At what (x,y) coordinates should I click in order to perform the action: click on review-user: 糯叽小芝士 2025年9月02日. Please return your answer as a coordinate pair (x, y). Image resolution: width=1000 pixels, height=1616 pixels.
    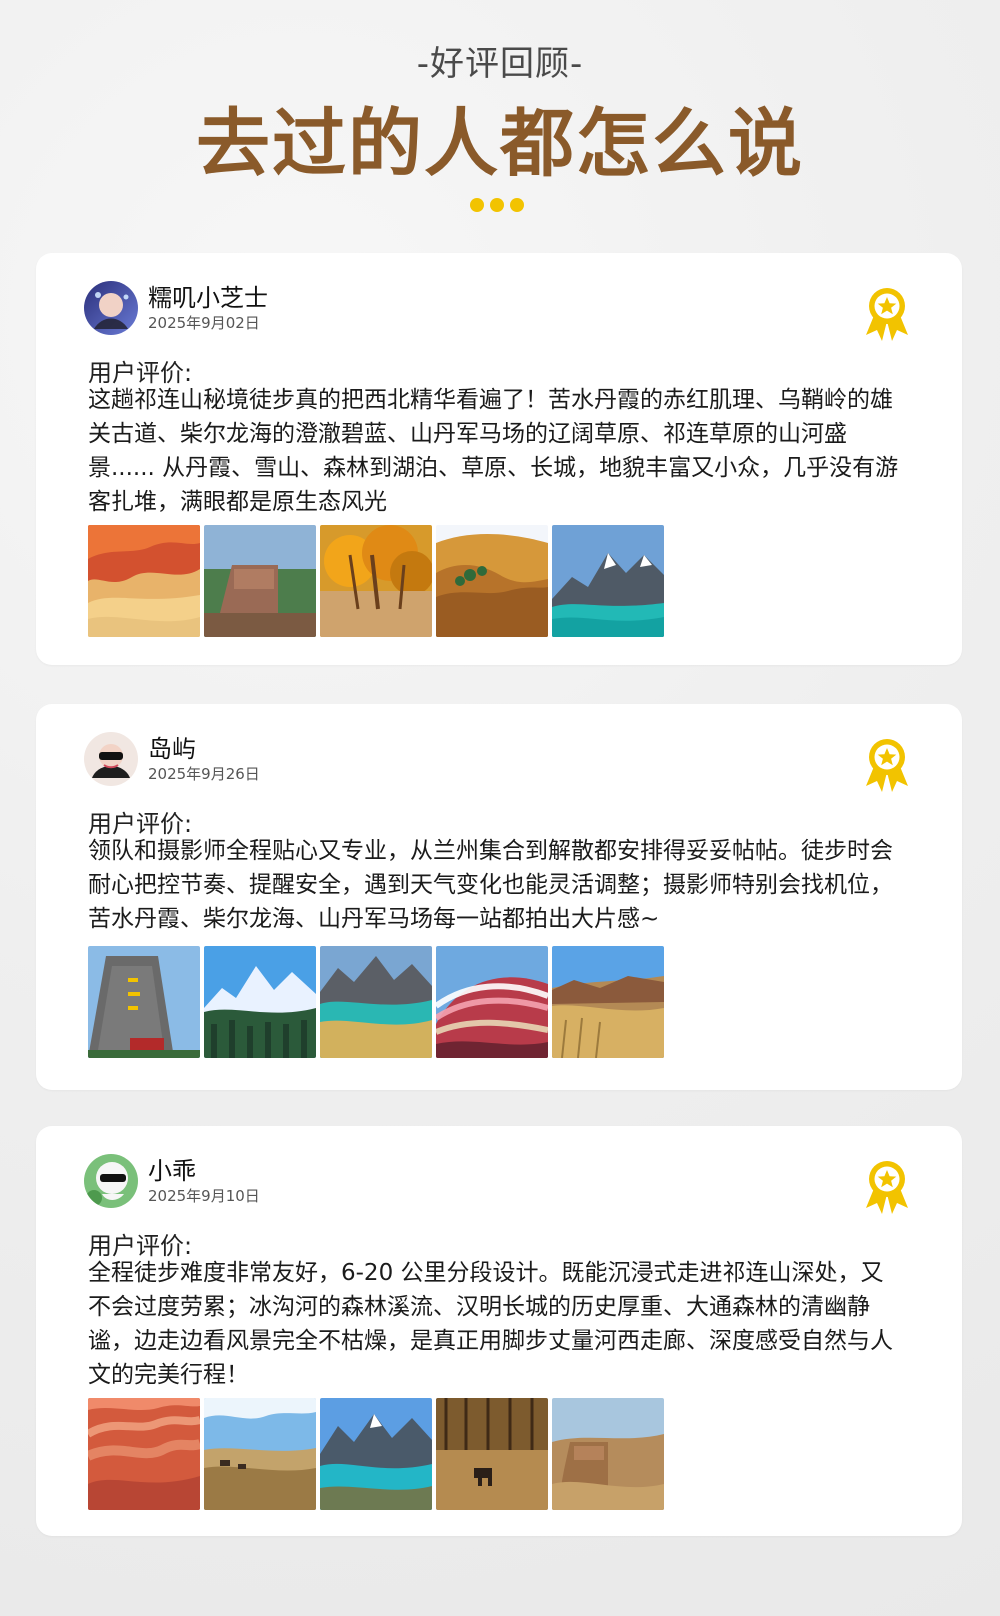
    Looking at the image, I should click on (176, 308).